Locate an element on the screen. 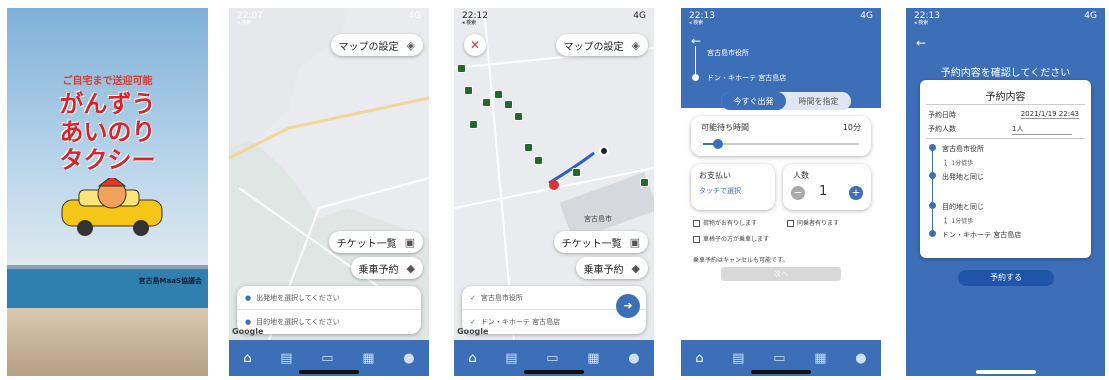  payment-label: お支払い is located at coordinates (715, 175).